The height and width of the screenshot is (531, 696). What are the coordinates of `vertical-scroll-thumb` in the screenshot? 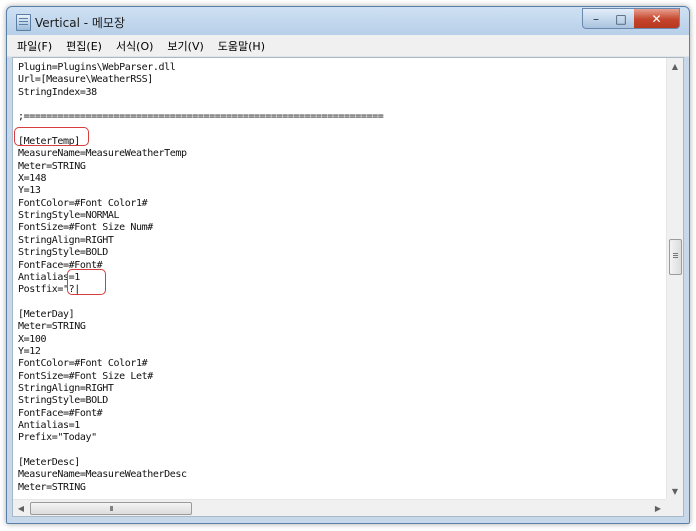 It's located at (675, 257).